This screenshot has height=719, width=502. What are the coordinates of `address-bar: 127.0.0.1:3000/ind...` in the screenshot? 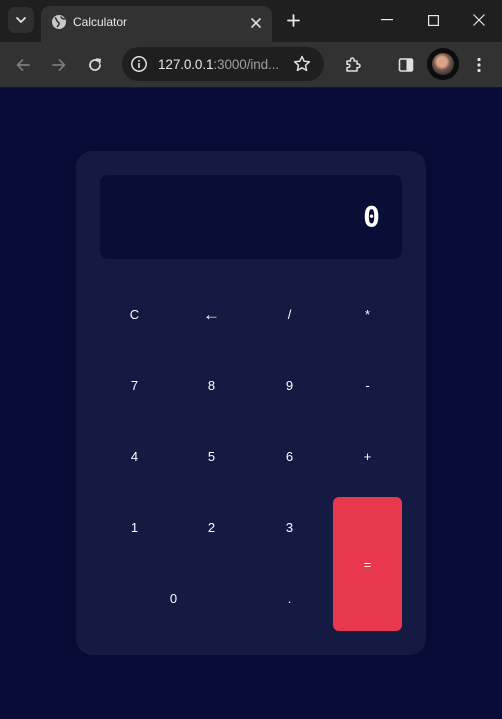 It's located at (223, 64).